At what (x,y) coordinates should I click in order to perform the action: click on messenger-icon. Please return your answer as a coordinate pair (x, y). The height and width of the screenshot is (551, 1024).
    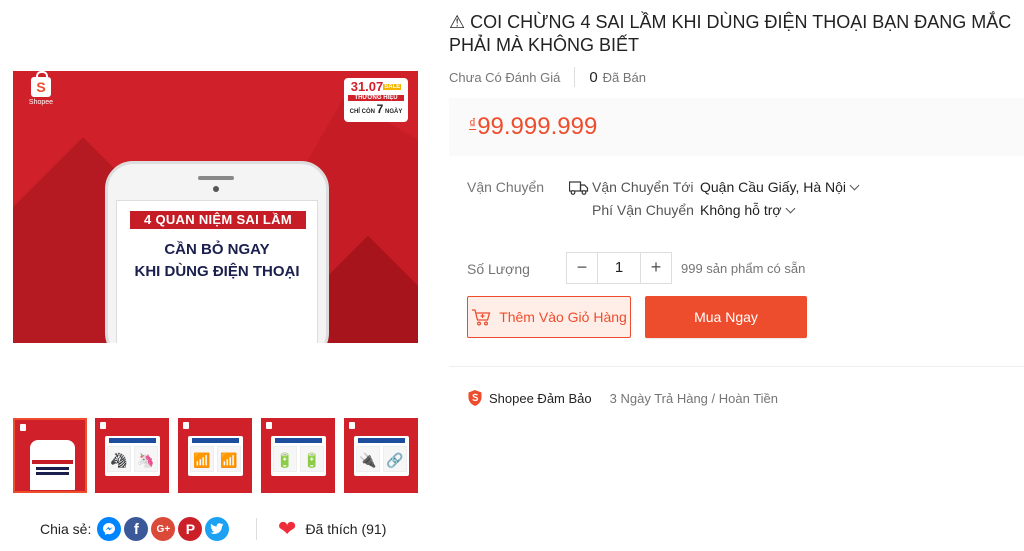
    Looking at the image, I should click on (109, 529).